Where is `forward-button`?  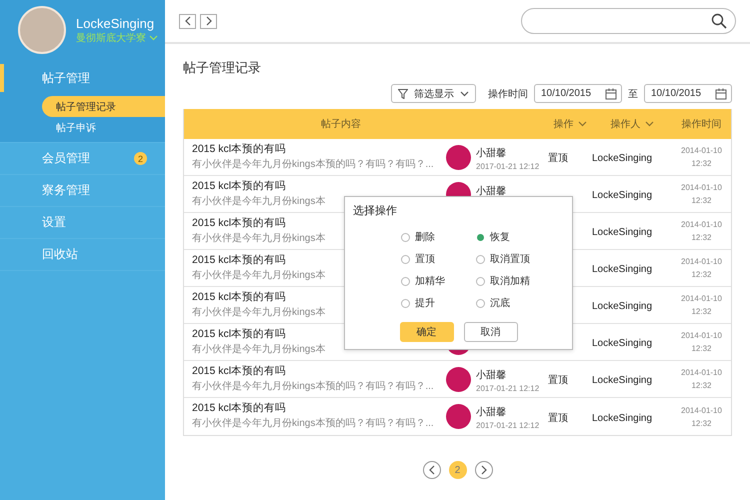 forward-button is located at coordinates (208, 21).